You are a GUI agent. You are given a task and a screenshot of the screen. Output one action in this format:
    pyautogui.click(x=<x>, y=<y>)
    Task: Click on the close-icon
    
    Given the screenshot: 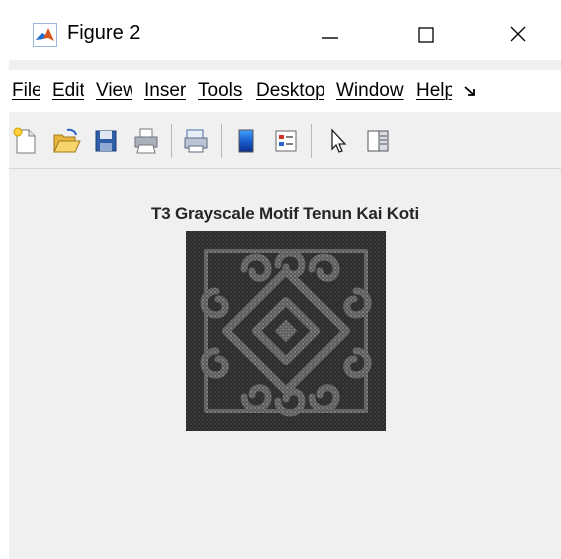 What is the action you would take?
    pyautogui.click(x=518, y=34)
    